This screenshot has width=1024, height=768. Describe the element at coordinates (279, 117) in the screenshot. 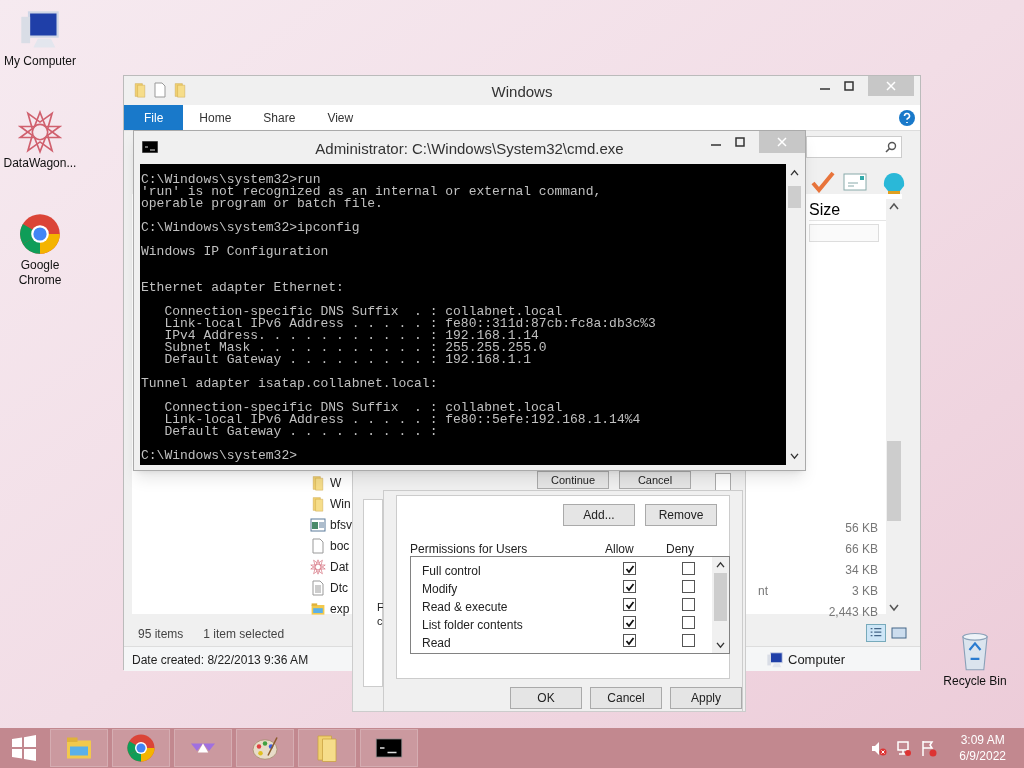

I see `ribbon-tab: Share` at that location.